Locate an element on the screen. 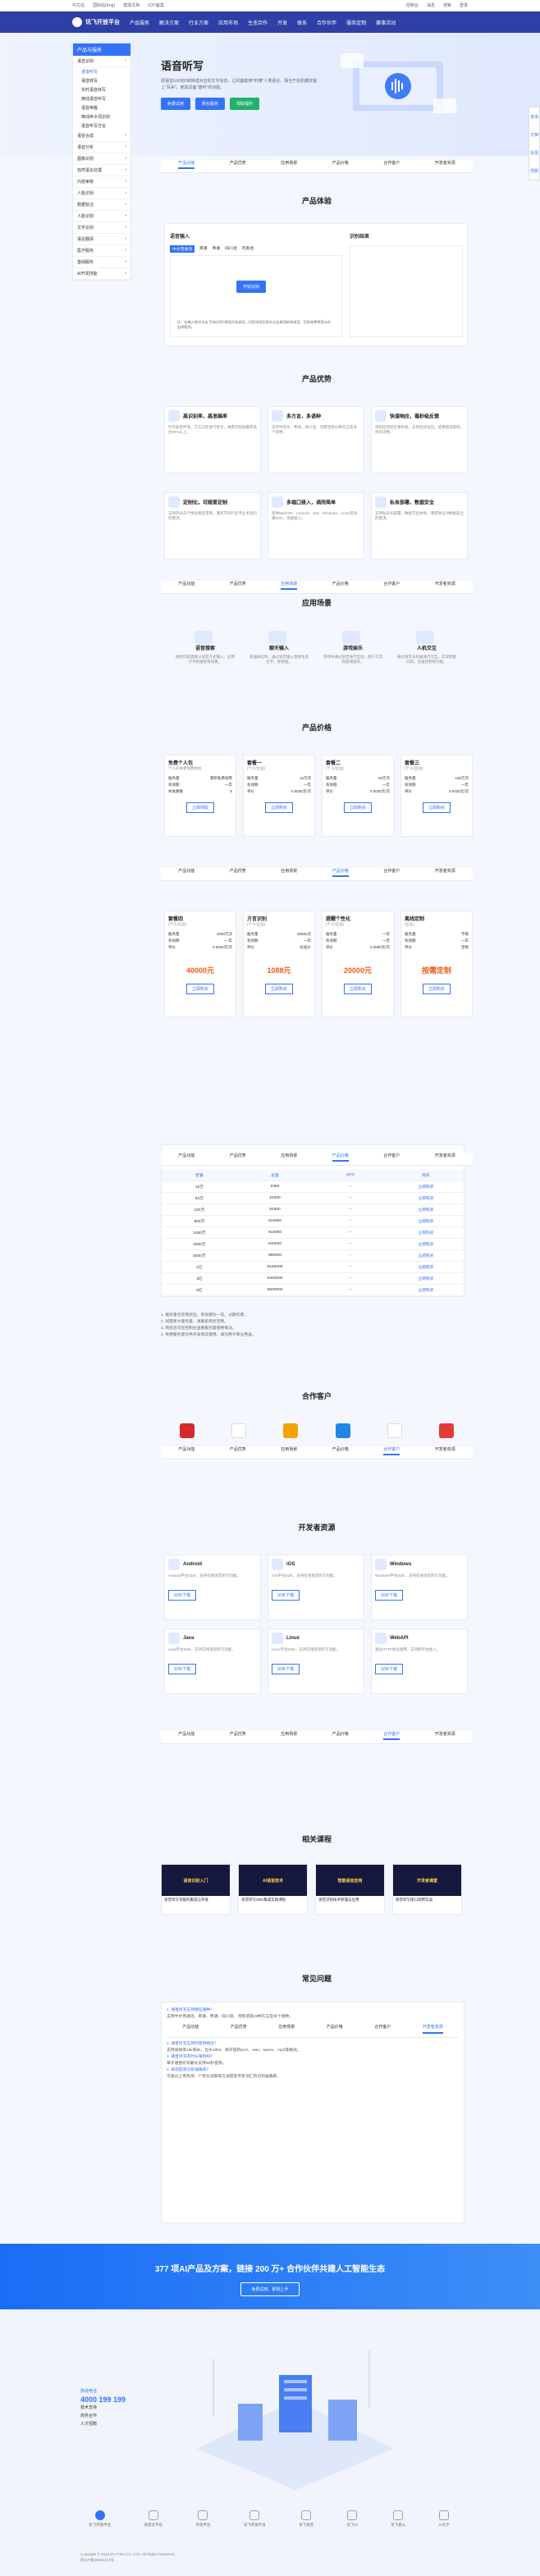  docs-button: 文档 is located at coordinates (534, 135).